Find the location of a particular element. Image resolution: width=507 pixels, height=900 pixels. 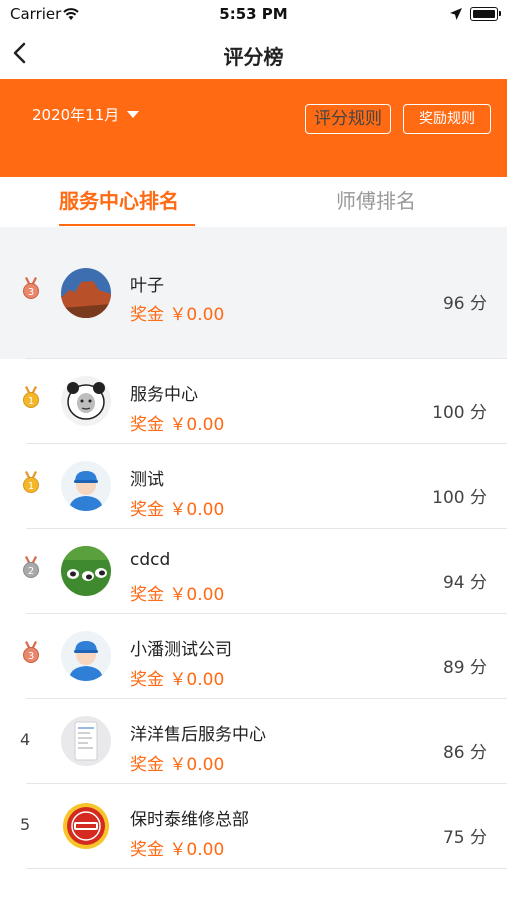

list-item: 3 小潘测试公司 奖金 ￥0.00 89 分 is located at coordinates (253, 656).